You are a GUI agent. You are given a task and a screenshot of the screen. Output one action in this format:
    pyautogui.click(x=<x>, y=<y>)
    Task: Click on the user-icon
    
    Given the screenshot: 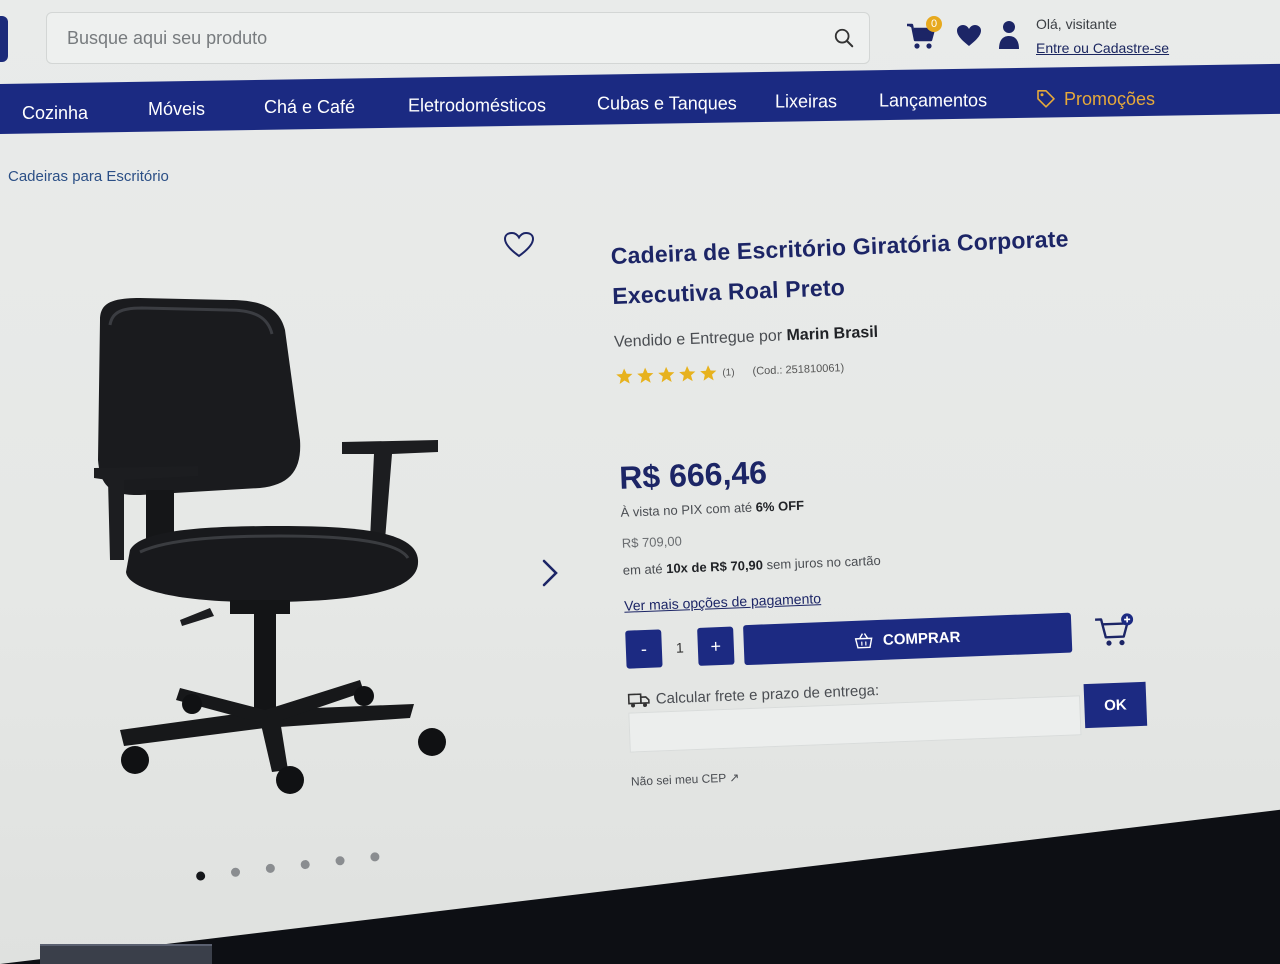 What is the action you would take?
    pyautogui.click(x=1009, y=35)
    